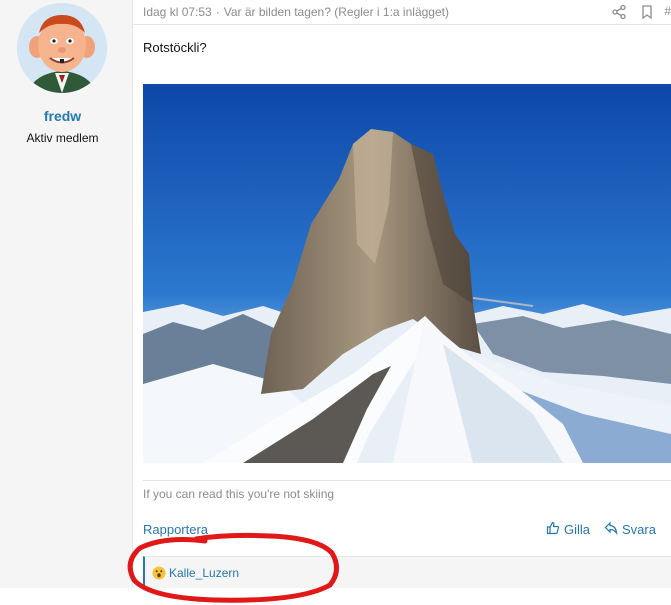  Describe the element at coordinates (62, 116) in the screenshot. I see `username-link: fredw` at that location.